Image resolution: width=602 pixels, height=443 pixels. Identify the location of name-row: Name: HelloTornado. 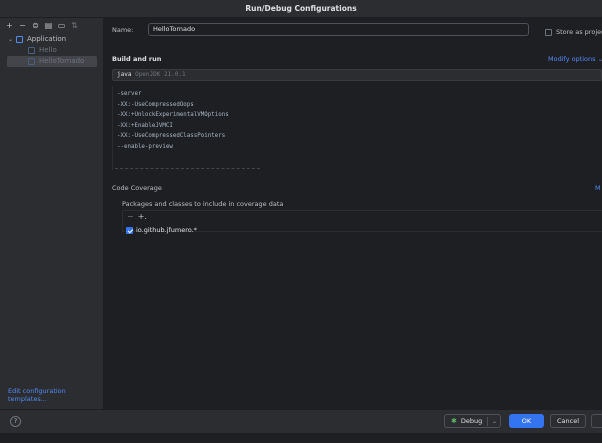
(320, 29).